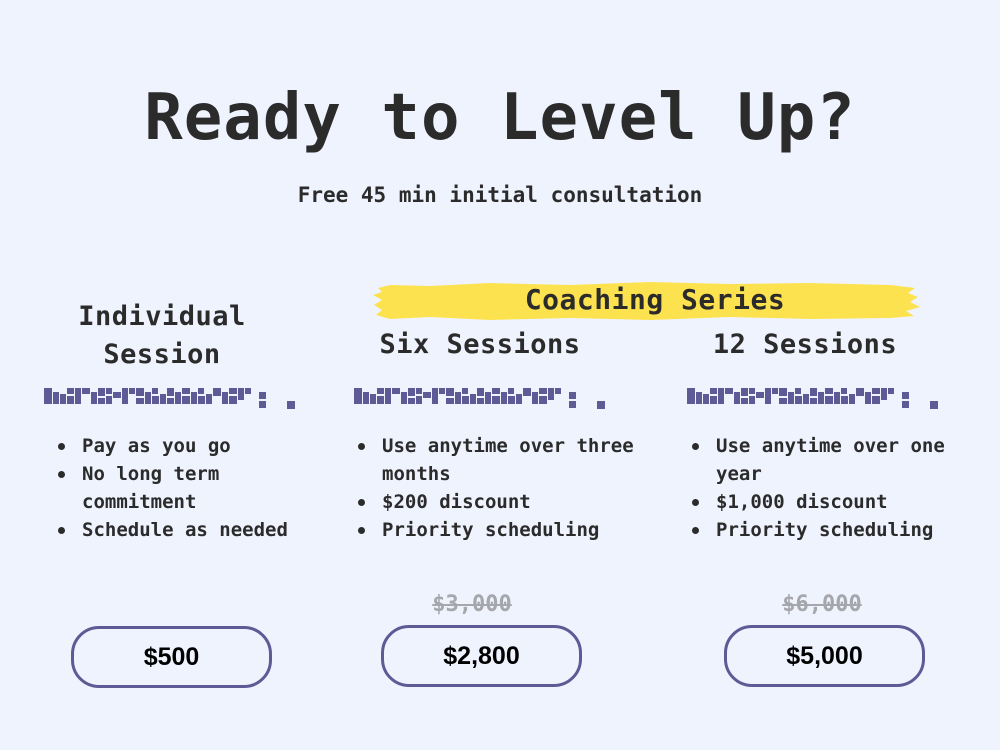 The height and width of the screenshot is (750, 1000). I want to click on list-item: Schedule as needed, so click(181, 530).